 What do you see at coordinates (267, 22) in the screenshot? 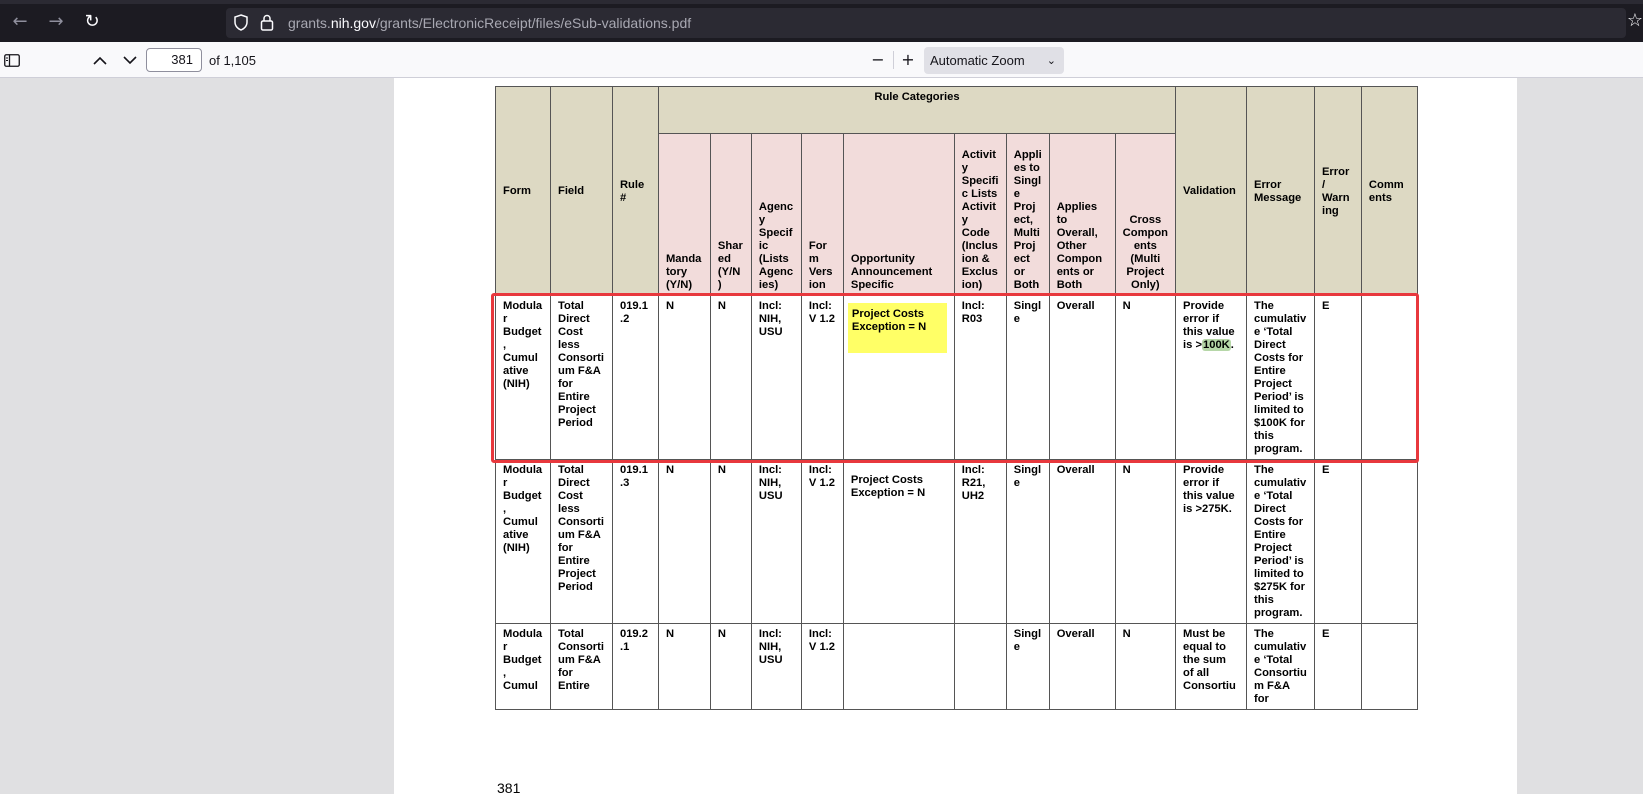
I see `lock-icon` at bounding box center [267, 22].